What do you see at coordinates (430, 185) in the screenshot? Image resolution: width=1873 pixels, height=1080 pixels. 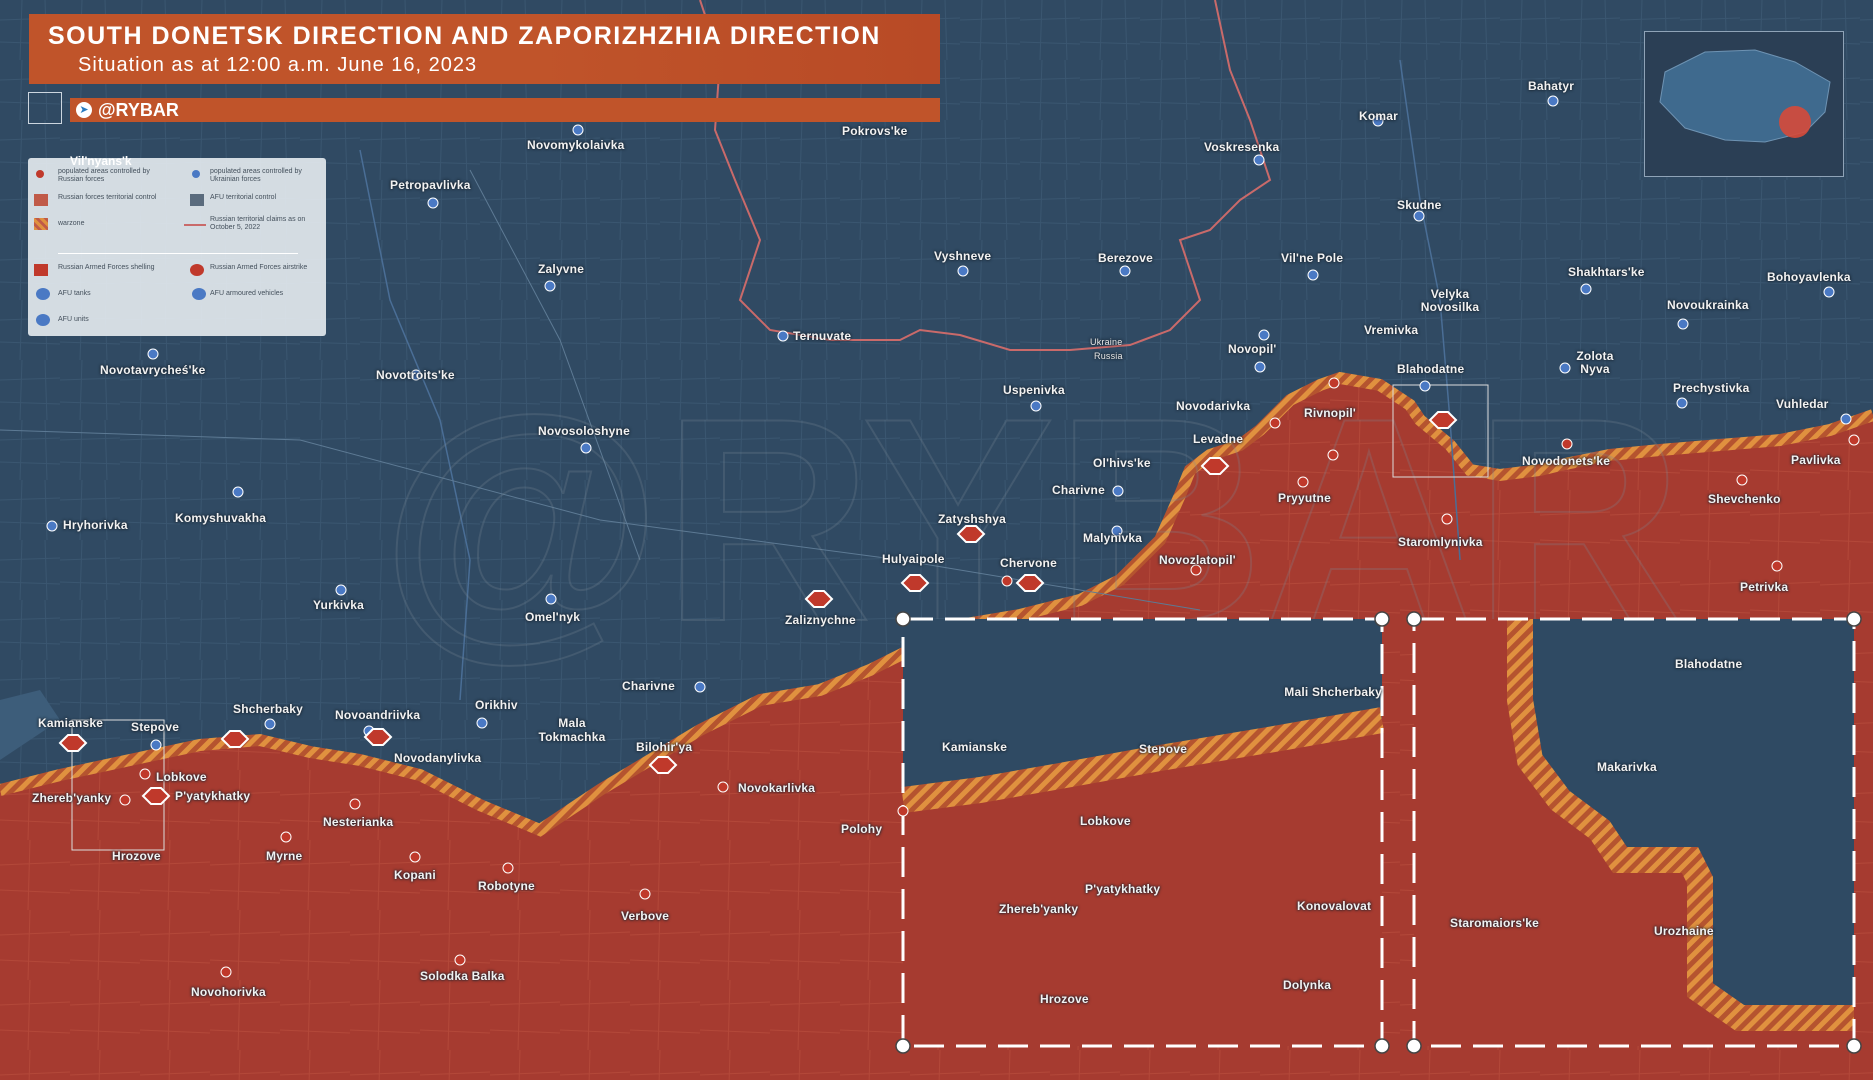 I see `place-petropavlivka: Petropavlivka` at bounding box center [430, 185].